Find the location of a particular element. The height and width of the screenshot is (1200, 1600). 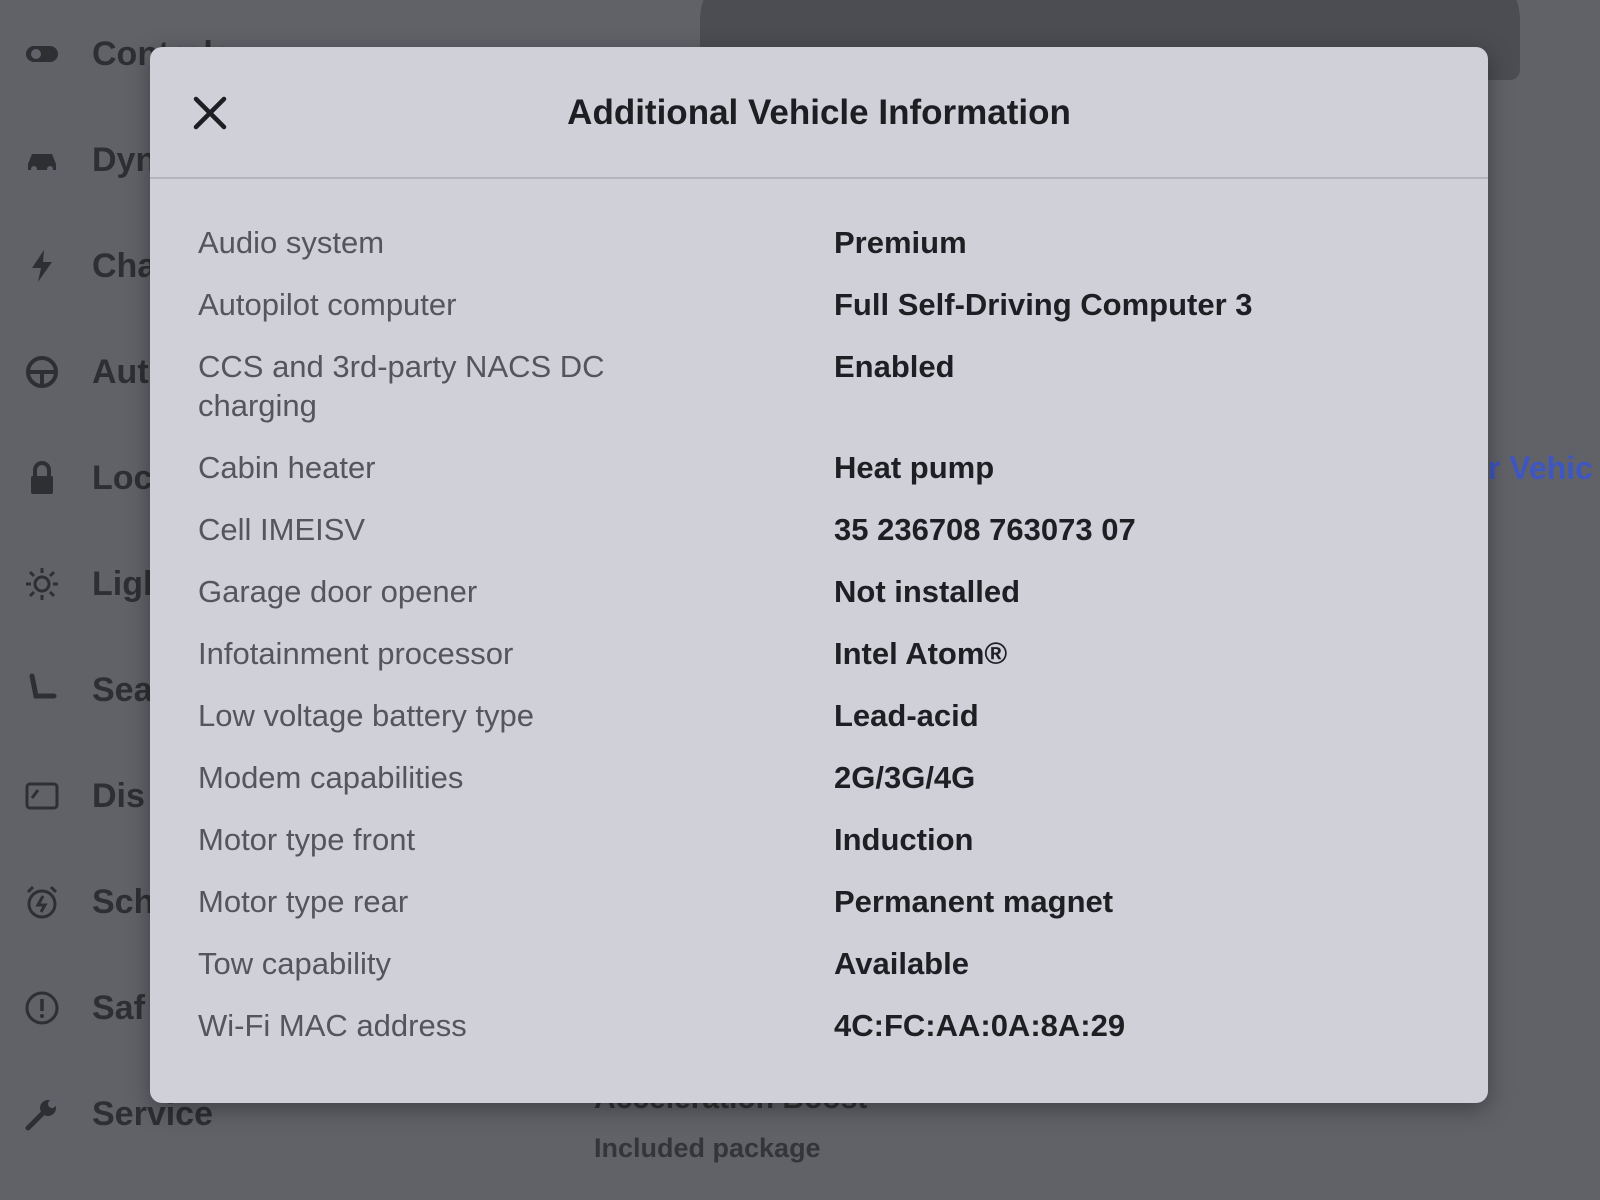

info-row: Cell IMEISV 35 236708 763073 07 is located at coordinates (828, 541).